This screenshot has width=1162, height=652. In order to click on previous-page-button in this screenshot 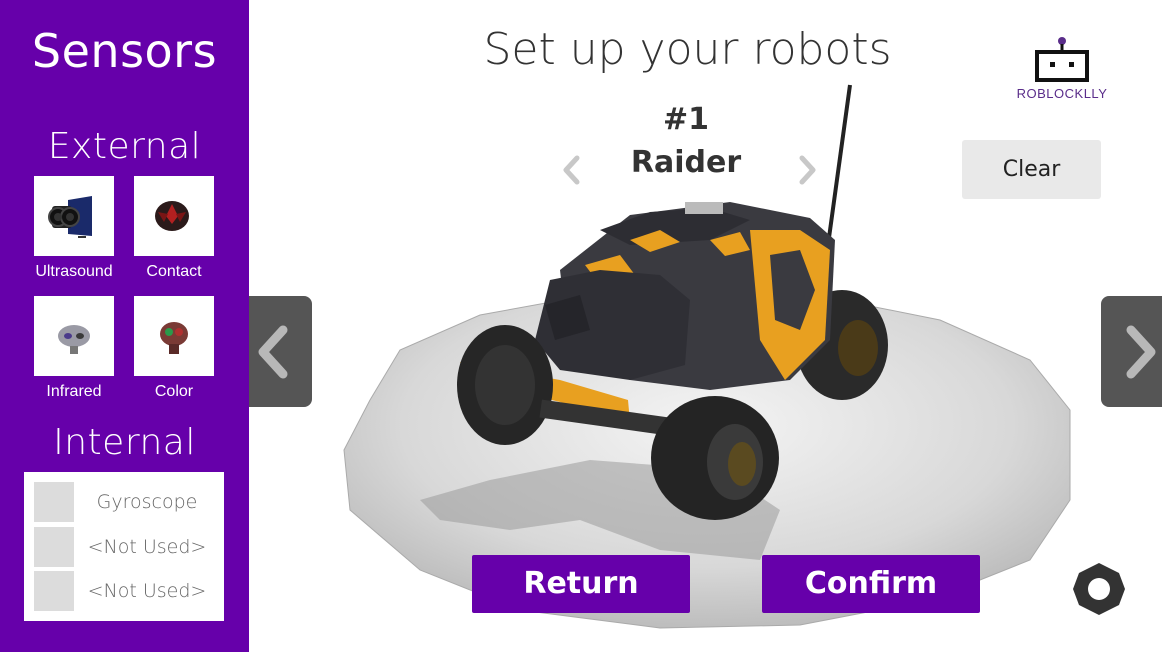, I will do `click(280, 351)`.